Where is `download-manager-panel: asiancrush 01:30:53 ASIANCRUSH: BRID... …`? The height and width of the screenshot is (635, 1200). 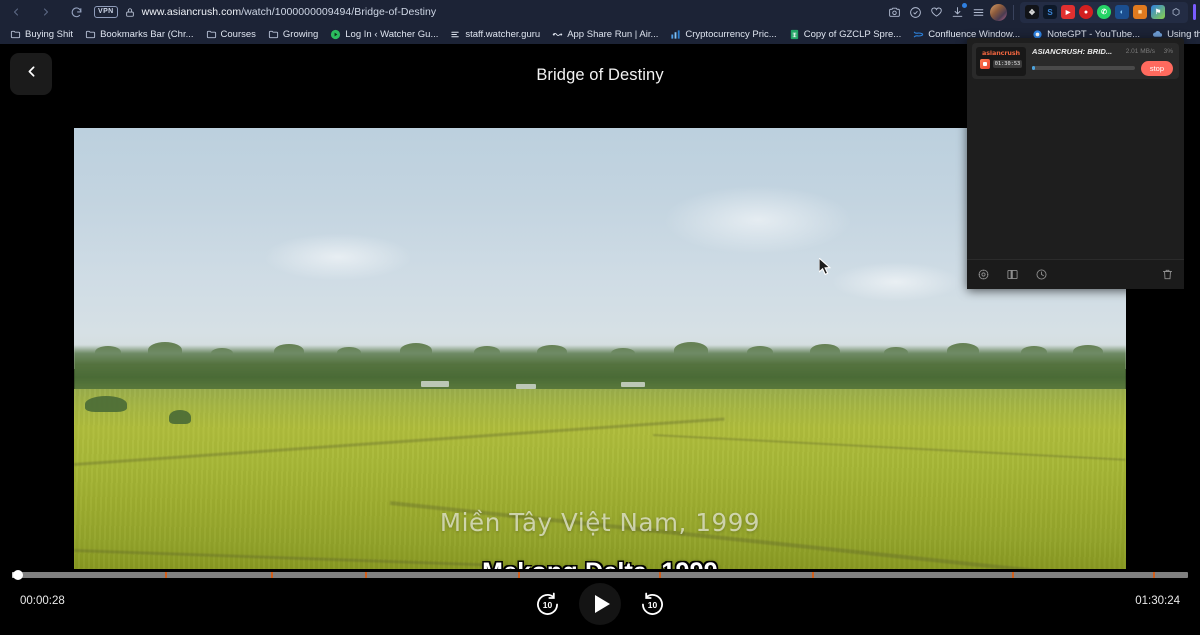
download-manager-panel: asiancrush 01:30:53 ASIANCRUSH: BRID... … is located at coordinates (1075, 163).